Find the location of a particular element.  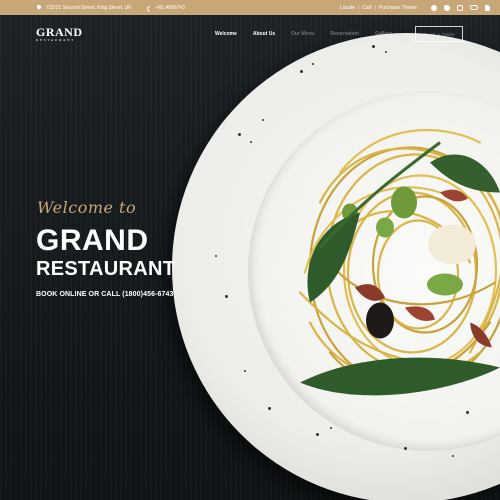

purchase-theme-link: Purchase Theme is located at coordinates (398, 8).